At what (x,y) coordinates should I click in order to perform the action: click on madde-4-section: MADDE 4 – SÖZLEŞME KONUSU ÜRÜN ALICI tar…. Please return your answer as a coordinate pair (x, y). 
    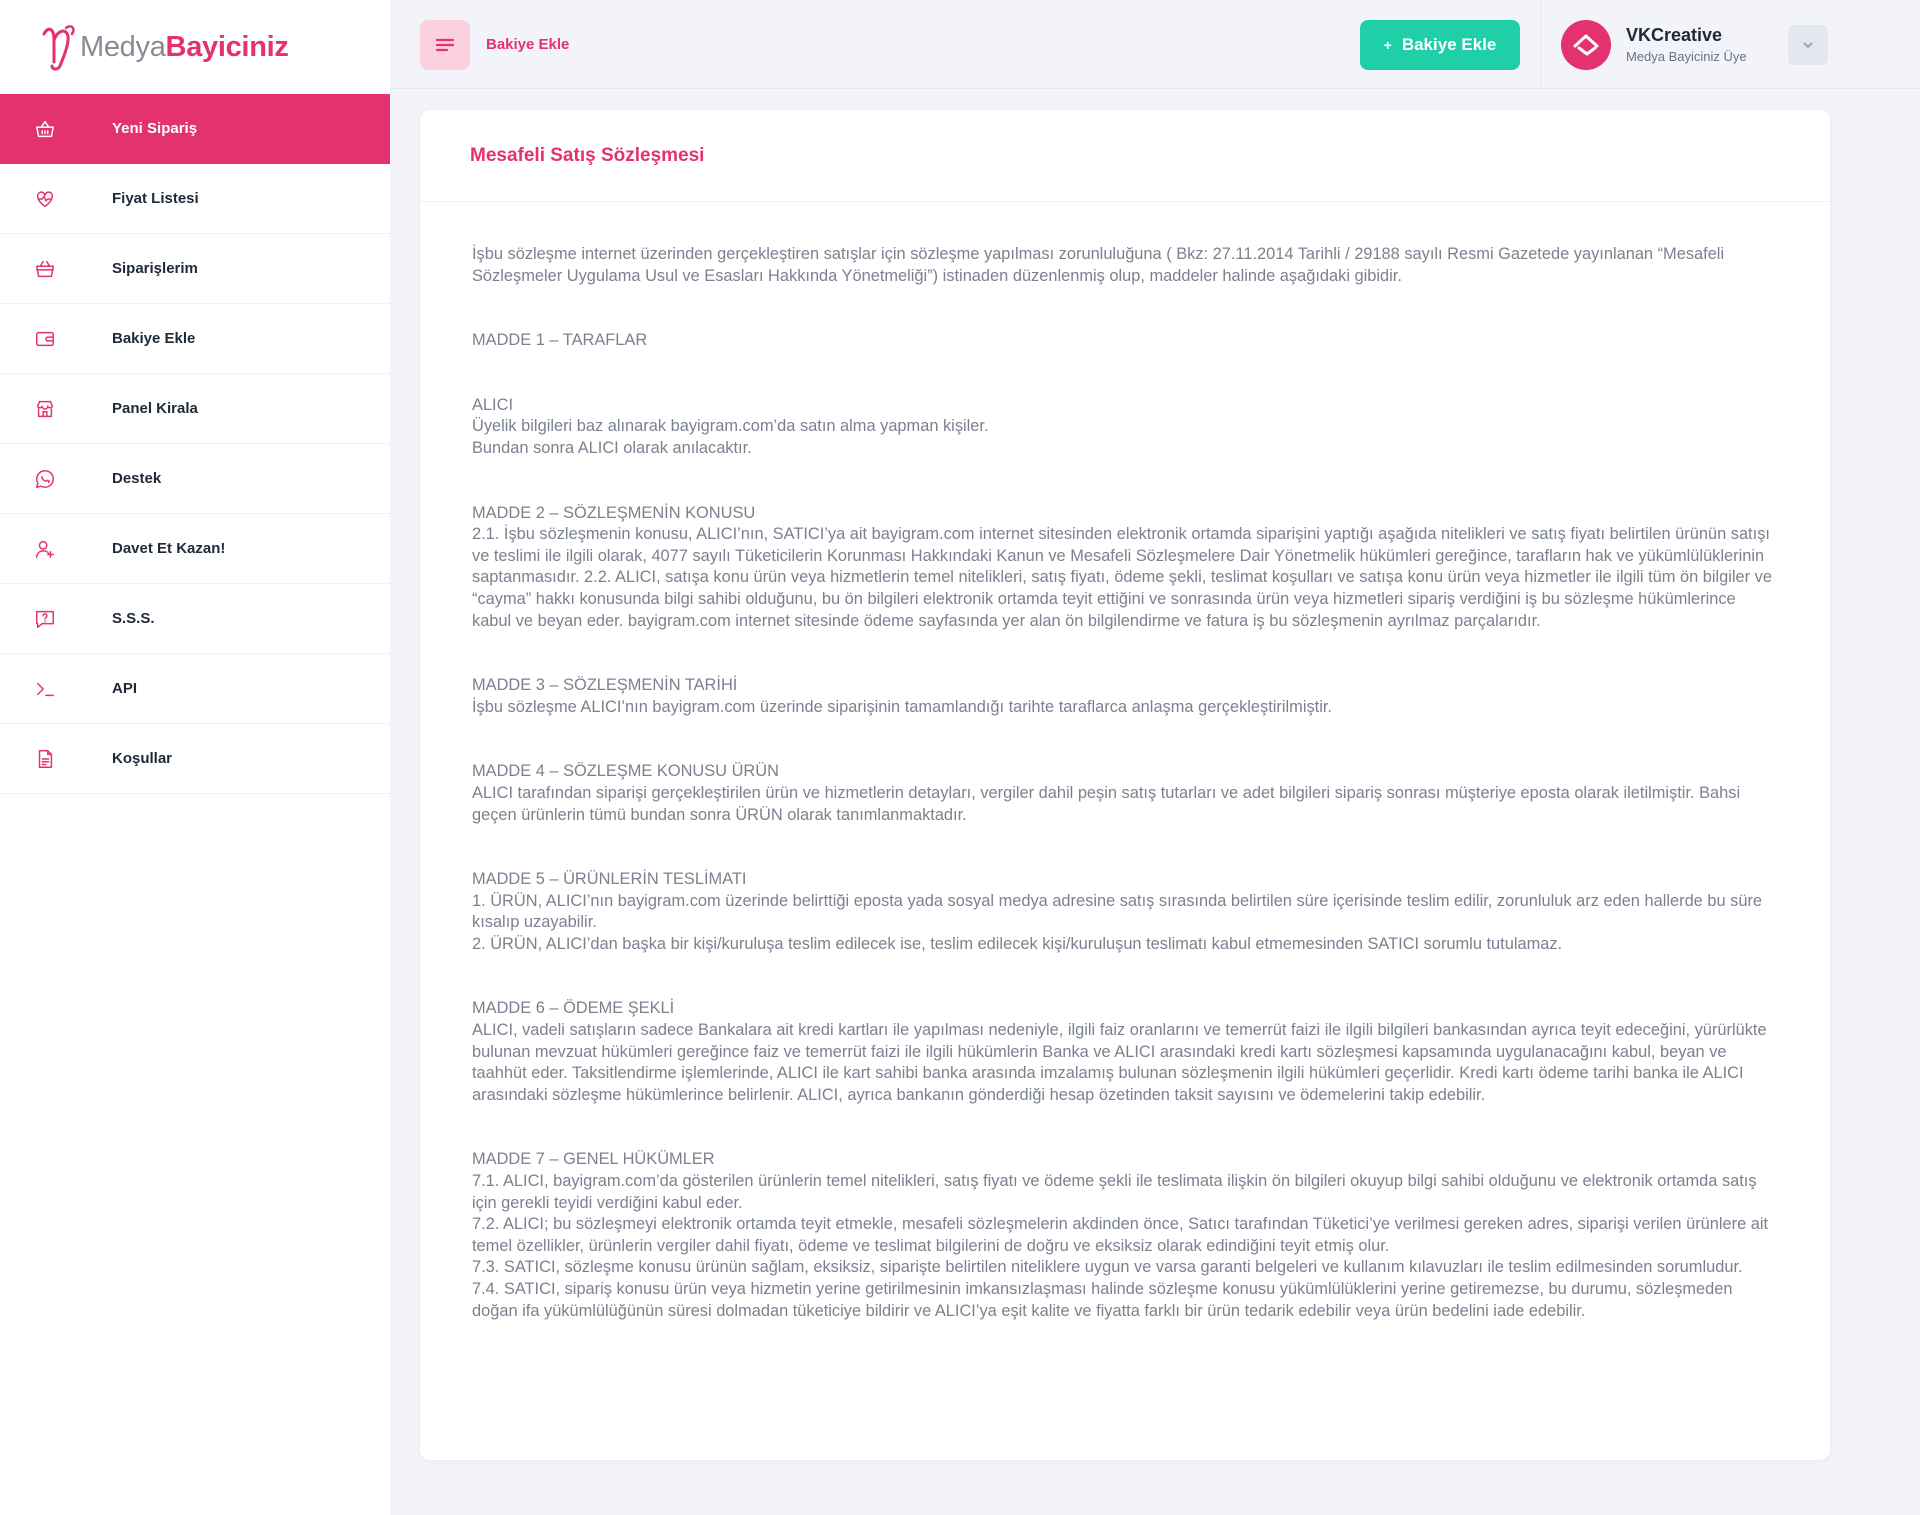
    Looking at the image, I should click on (1125, 793).